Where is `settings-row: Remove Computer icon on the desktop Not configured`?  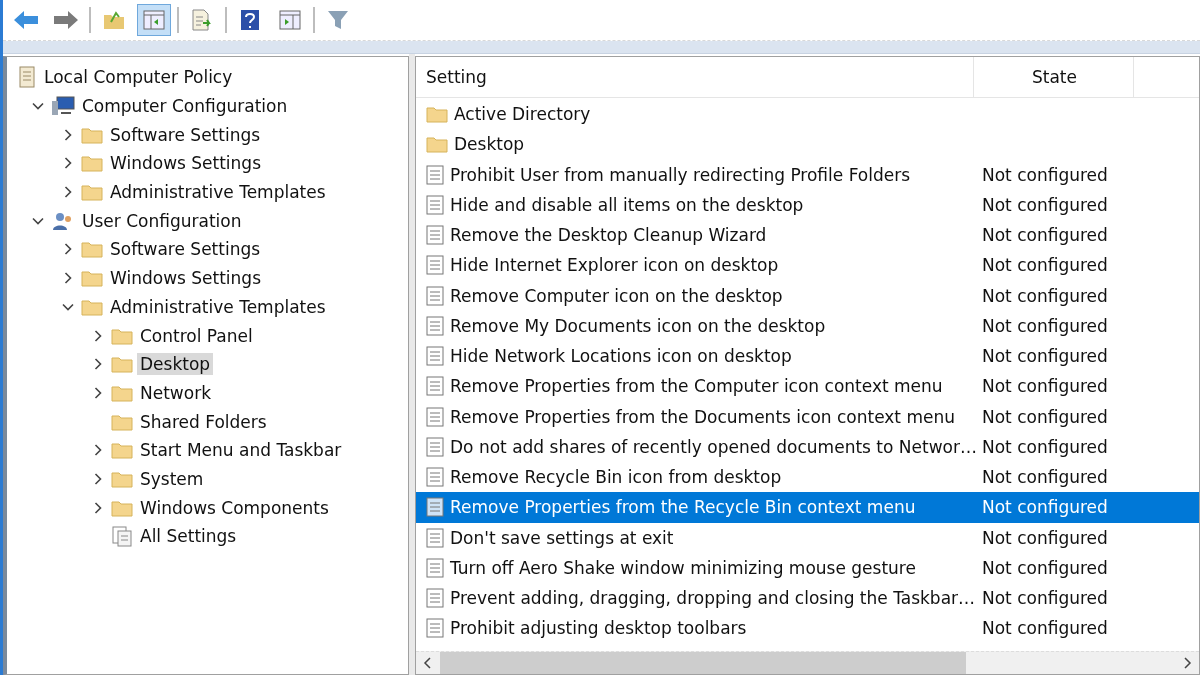 settings-row: Remove Computer icon on the desktop Not configured is located at coordinates (807, 295).